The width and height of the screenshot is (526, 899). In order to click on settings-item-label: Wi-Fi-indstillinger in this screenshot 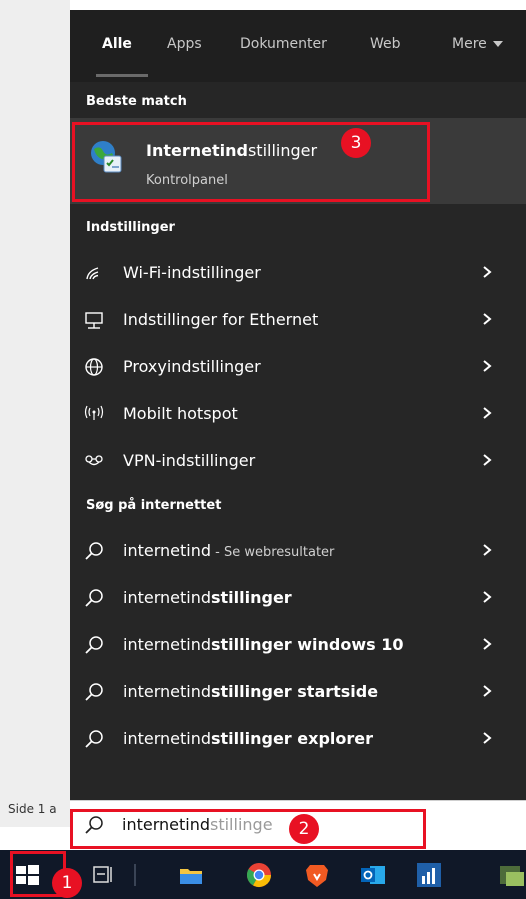, I will do `click(192, 272)`.